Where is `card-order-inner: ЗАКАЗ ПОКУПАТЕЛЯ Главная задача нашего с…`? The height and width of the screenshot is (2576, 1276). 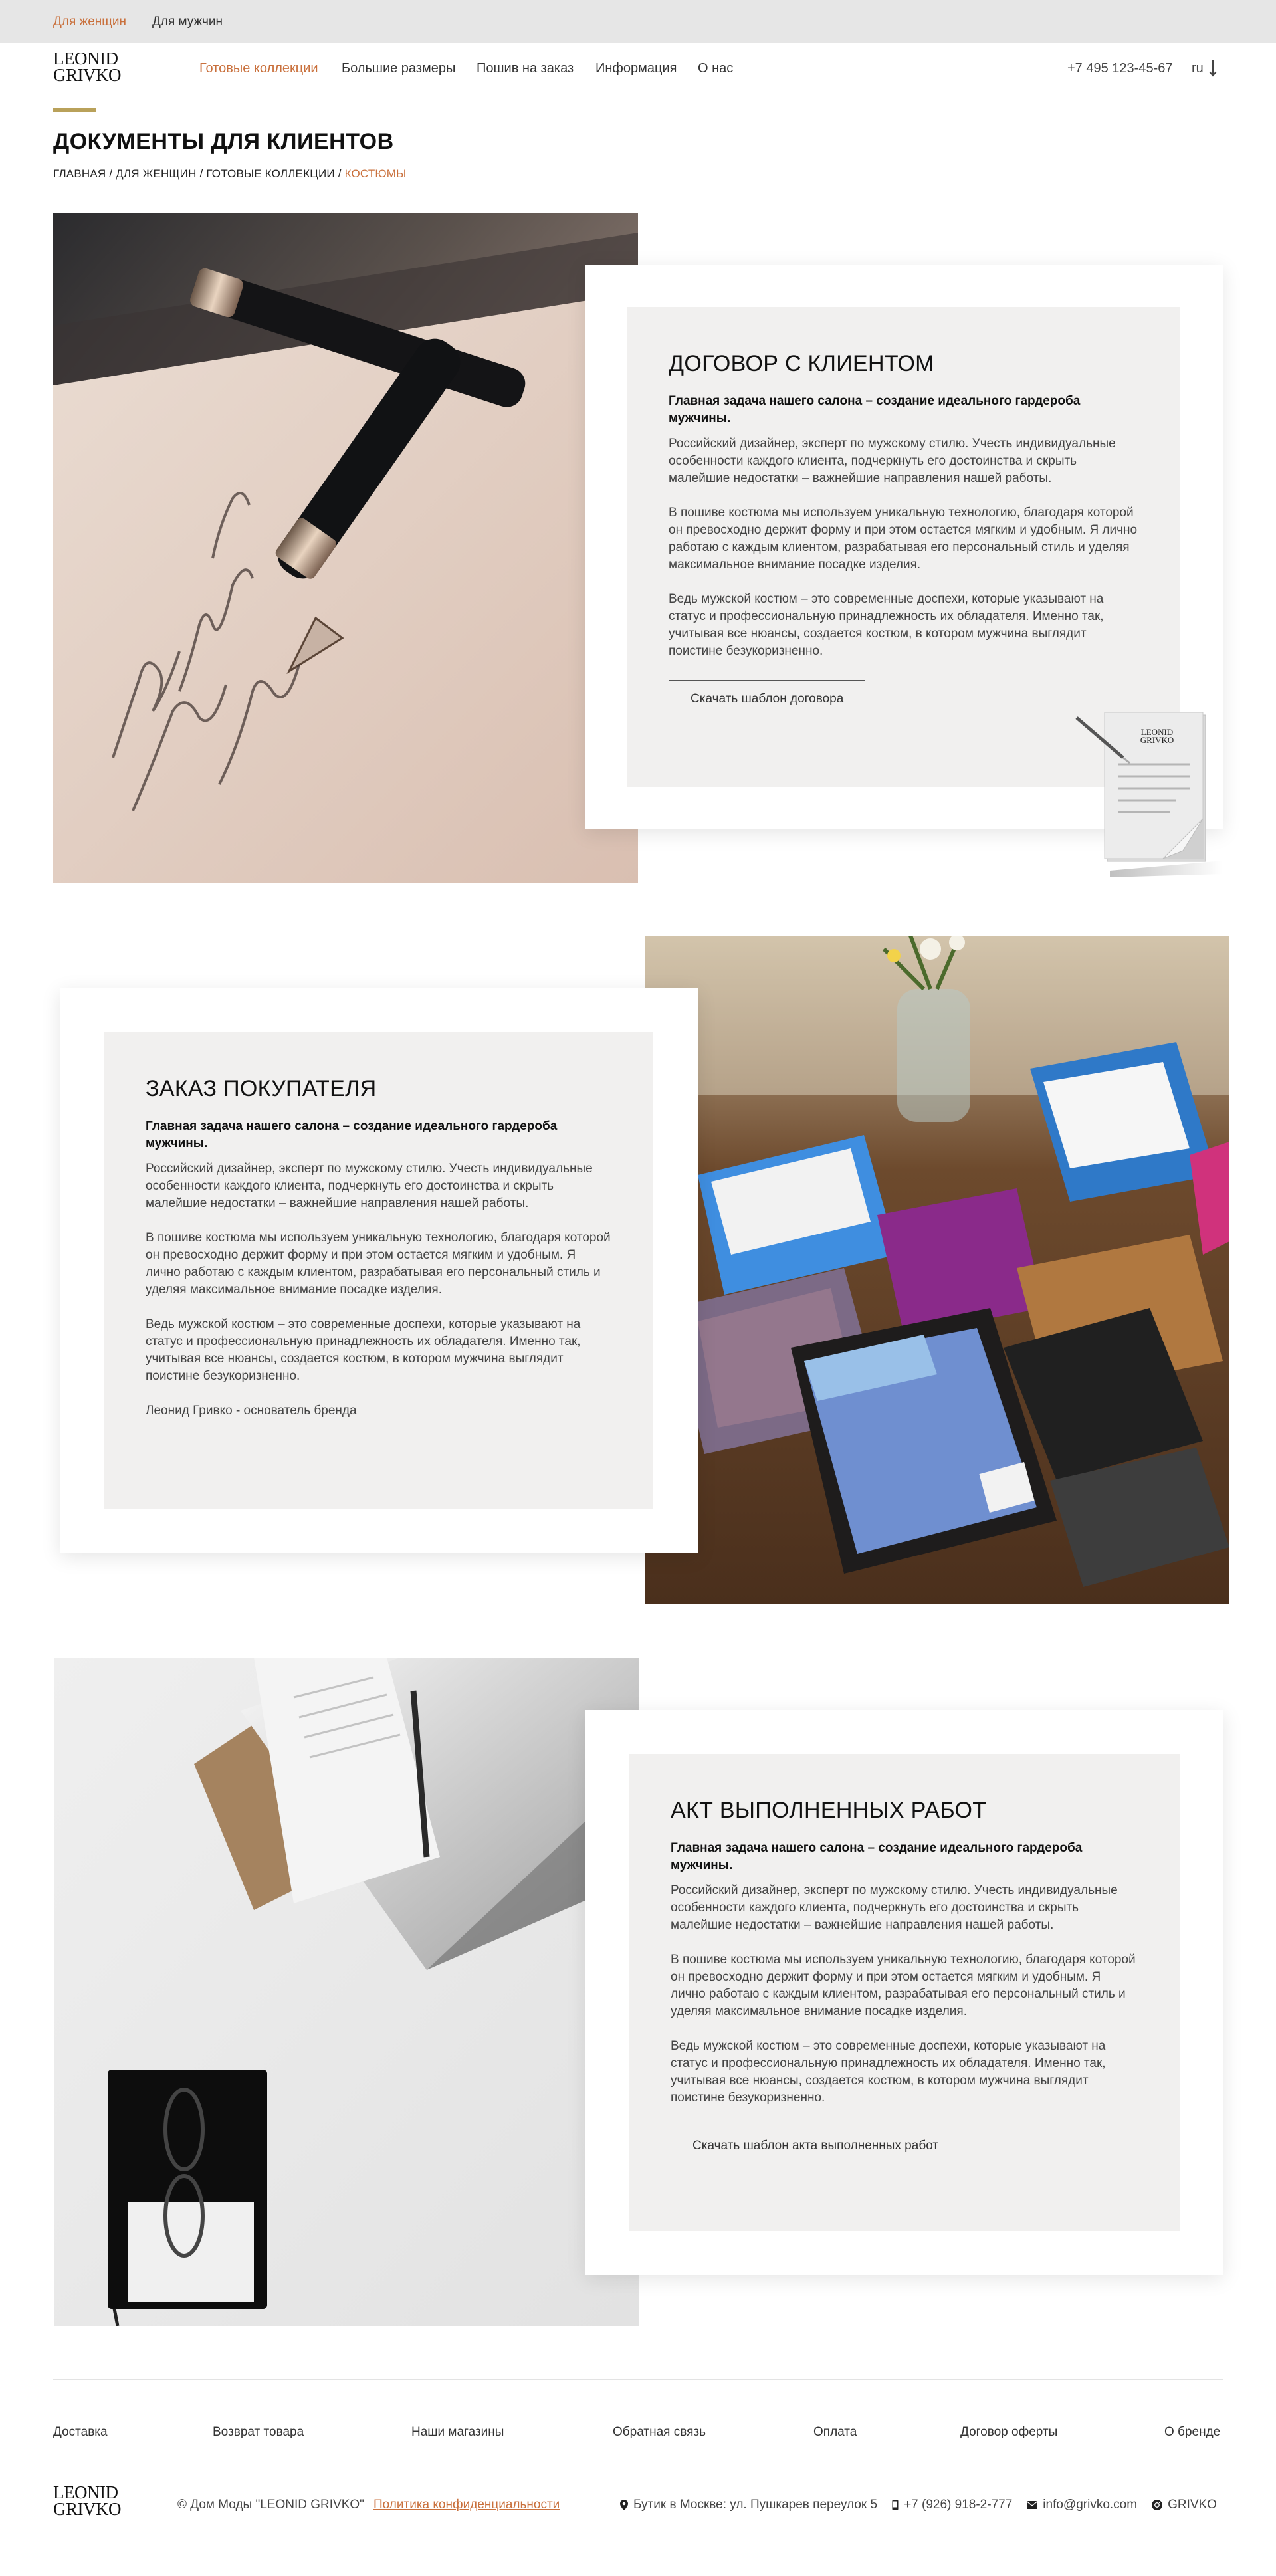 card-order-inner: ЗАКАЗ ПОКУПАТЕЛЯ Главная задача нашего с… is located at coordinates (378, 1270).